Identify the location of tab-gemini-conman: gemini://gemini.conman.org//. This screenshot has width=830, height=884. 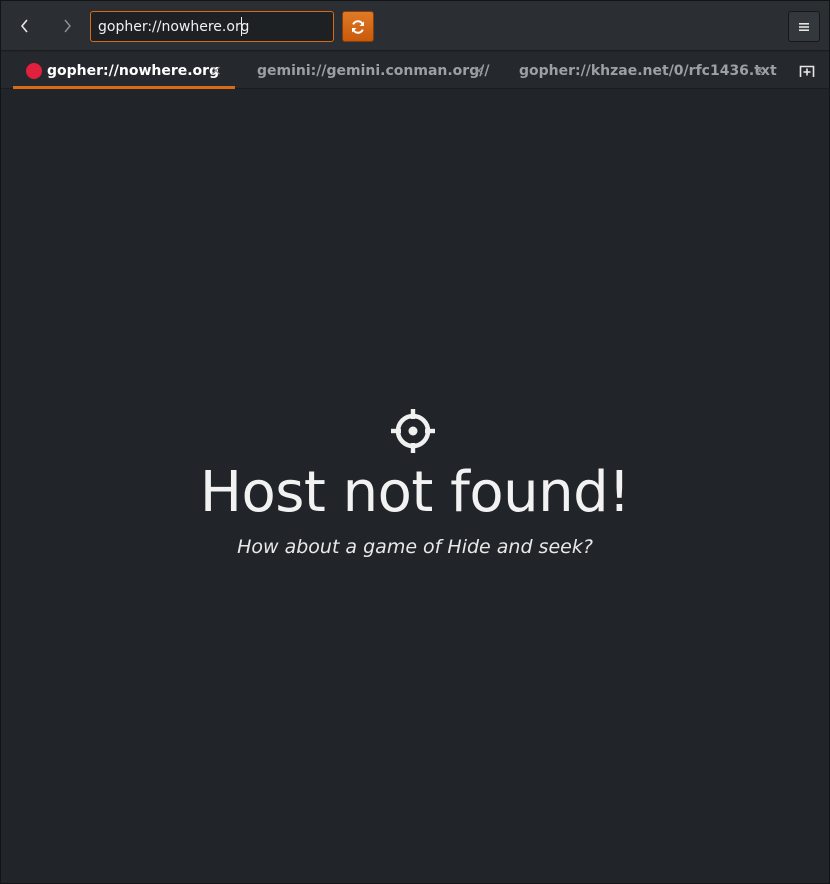
(373, 70).